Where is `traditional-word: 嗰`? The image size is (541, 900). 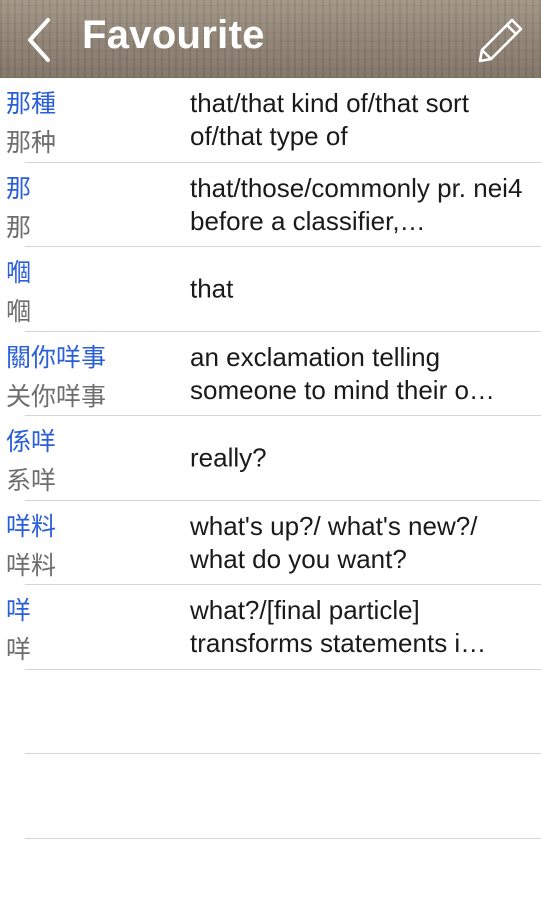
traditional-word: 嗰 is located at coordinates (19, 272).